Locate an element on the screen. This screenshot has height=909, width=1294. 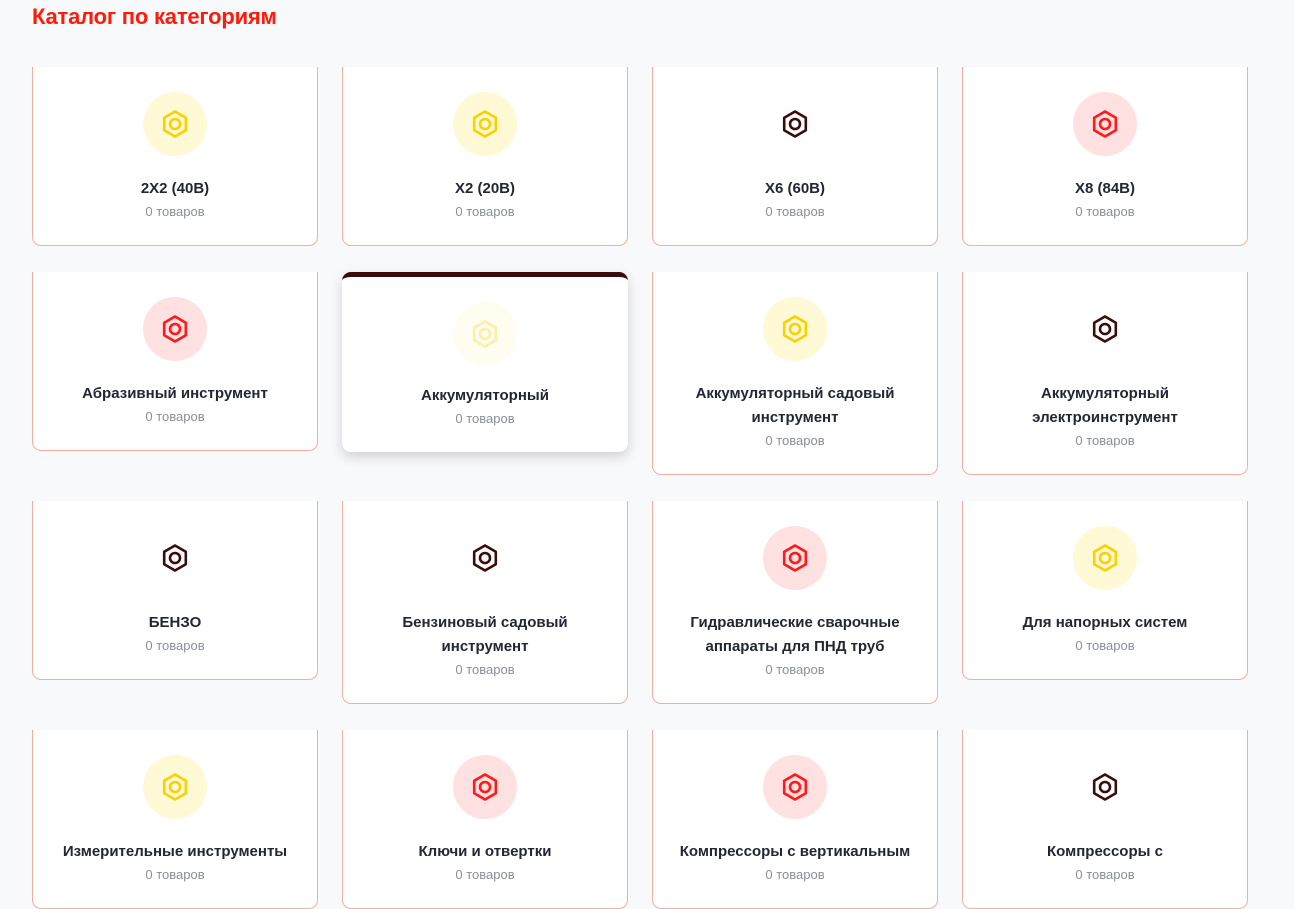
category-name: Абразивный инструмент is located at coordinates (175, 393).